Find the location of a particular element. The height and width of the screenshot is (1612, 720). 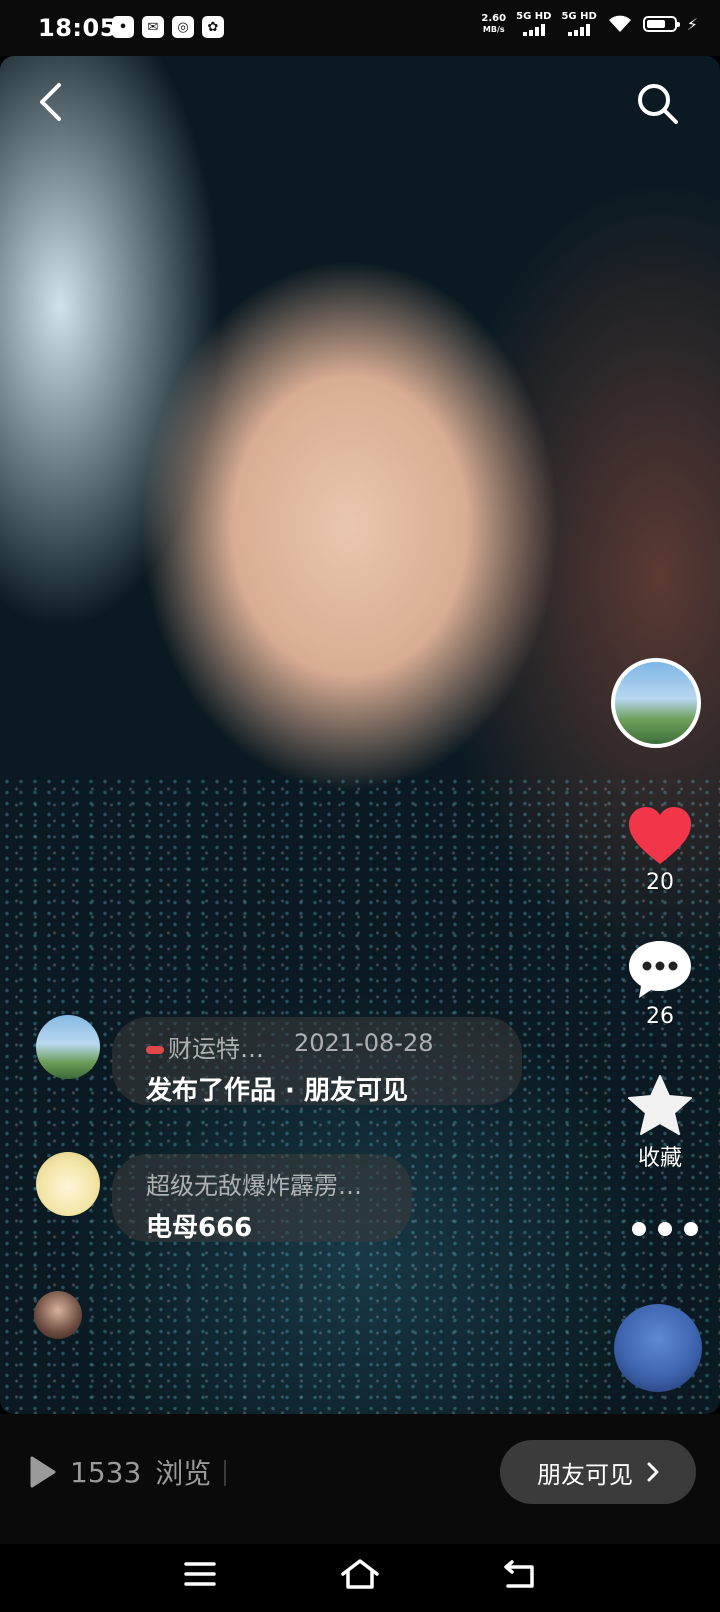

back-chevron-icon is located at coordinates (50, 102).